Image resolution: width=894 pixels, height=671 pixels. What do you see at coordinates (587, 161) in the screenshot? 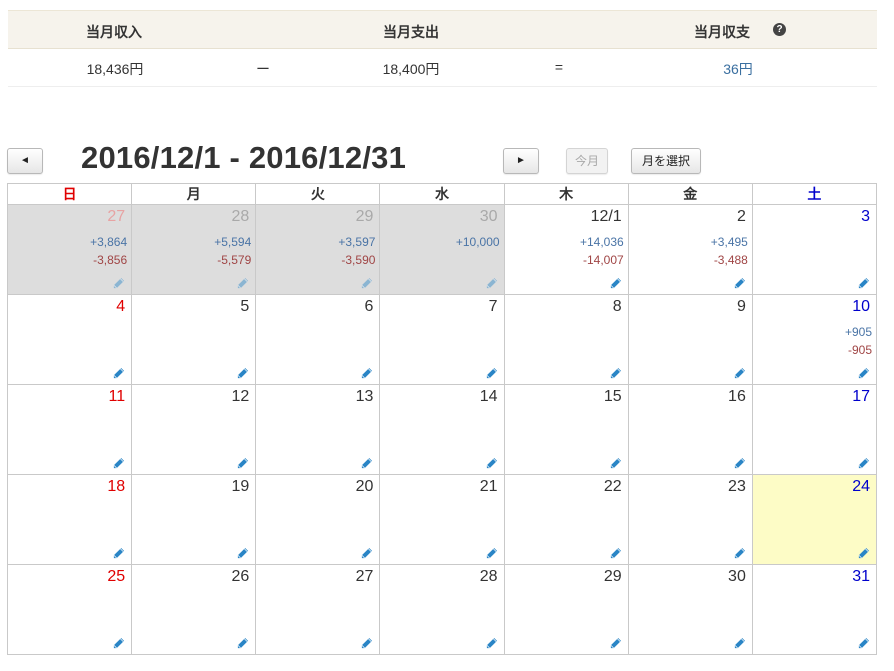
I see `this-month-button: 今月` at bounding box center [587, 161].